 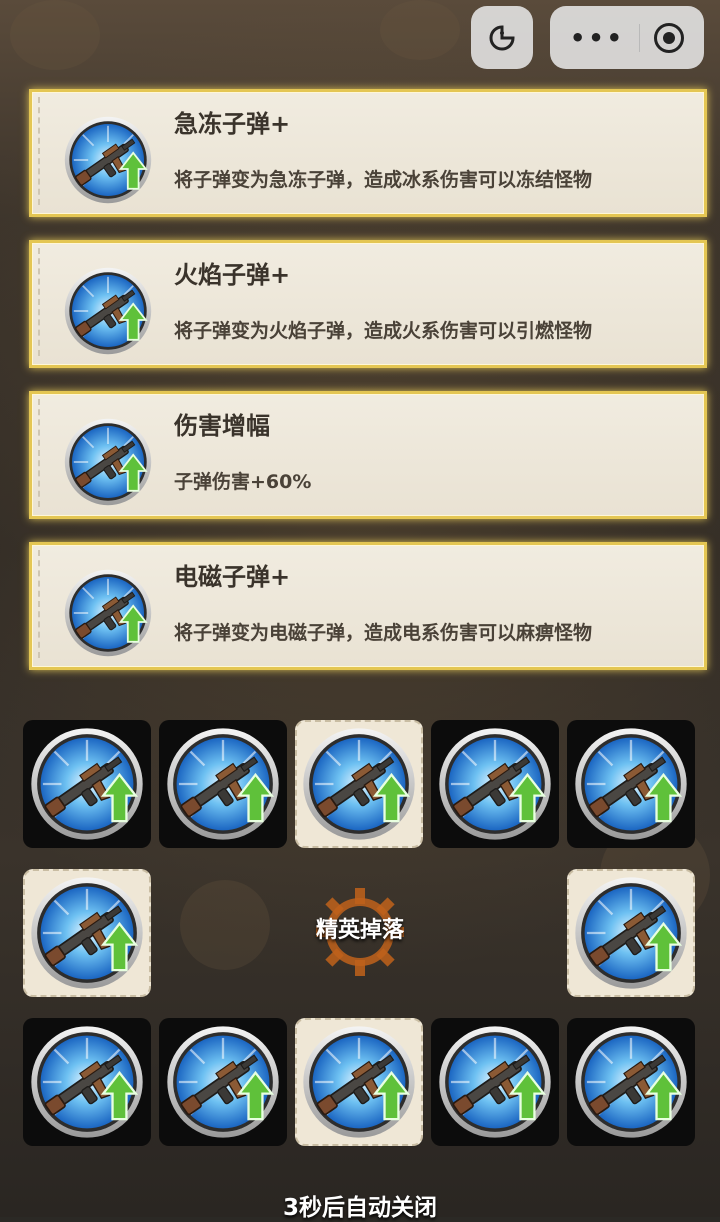 What do you see at coordinates (232, 124) in the screenshot?
I see `upgrade-title: 急冻子弹+` at bounding box center [232, 124].